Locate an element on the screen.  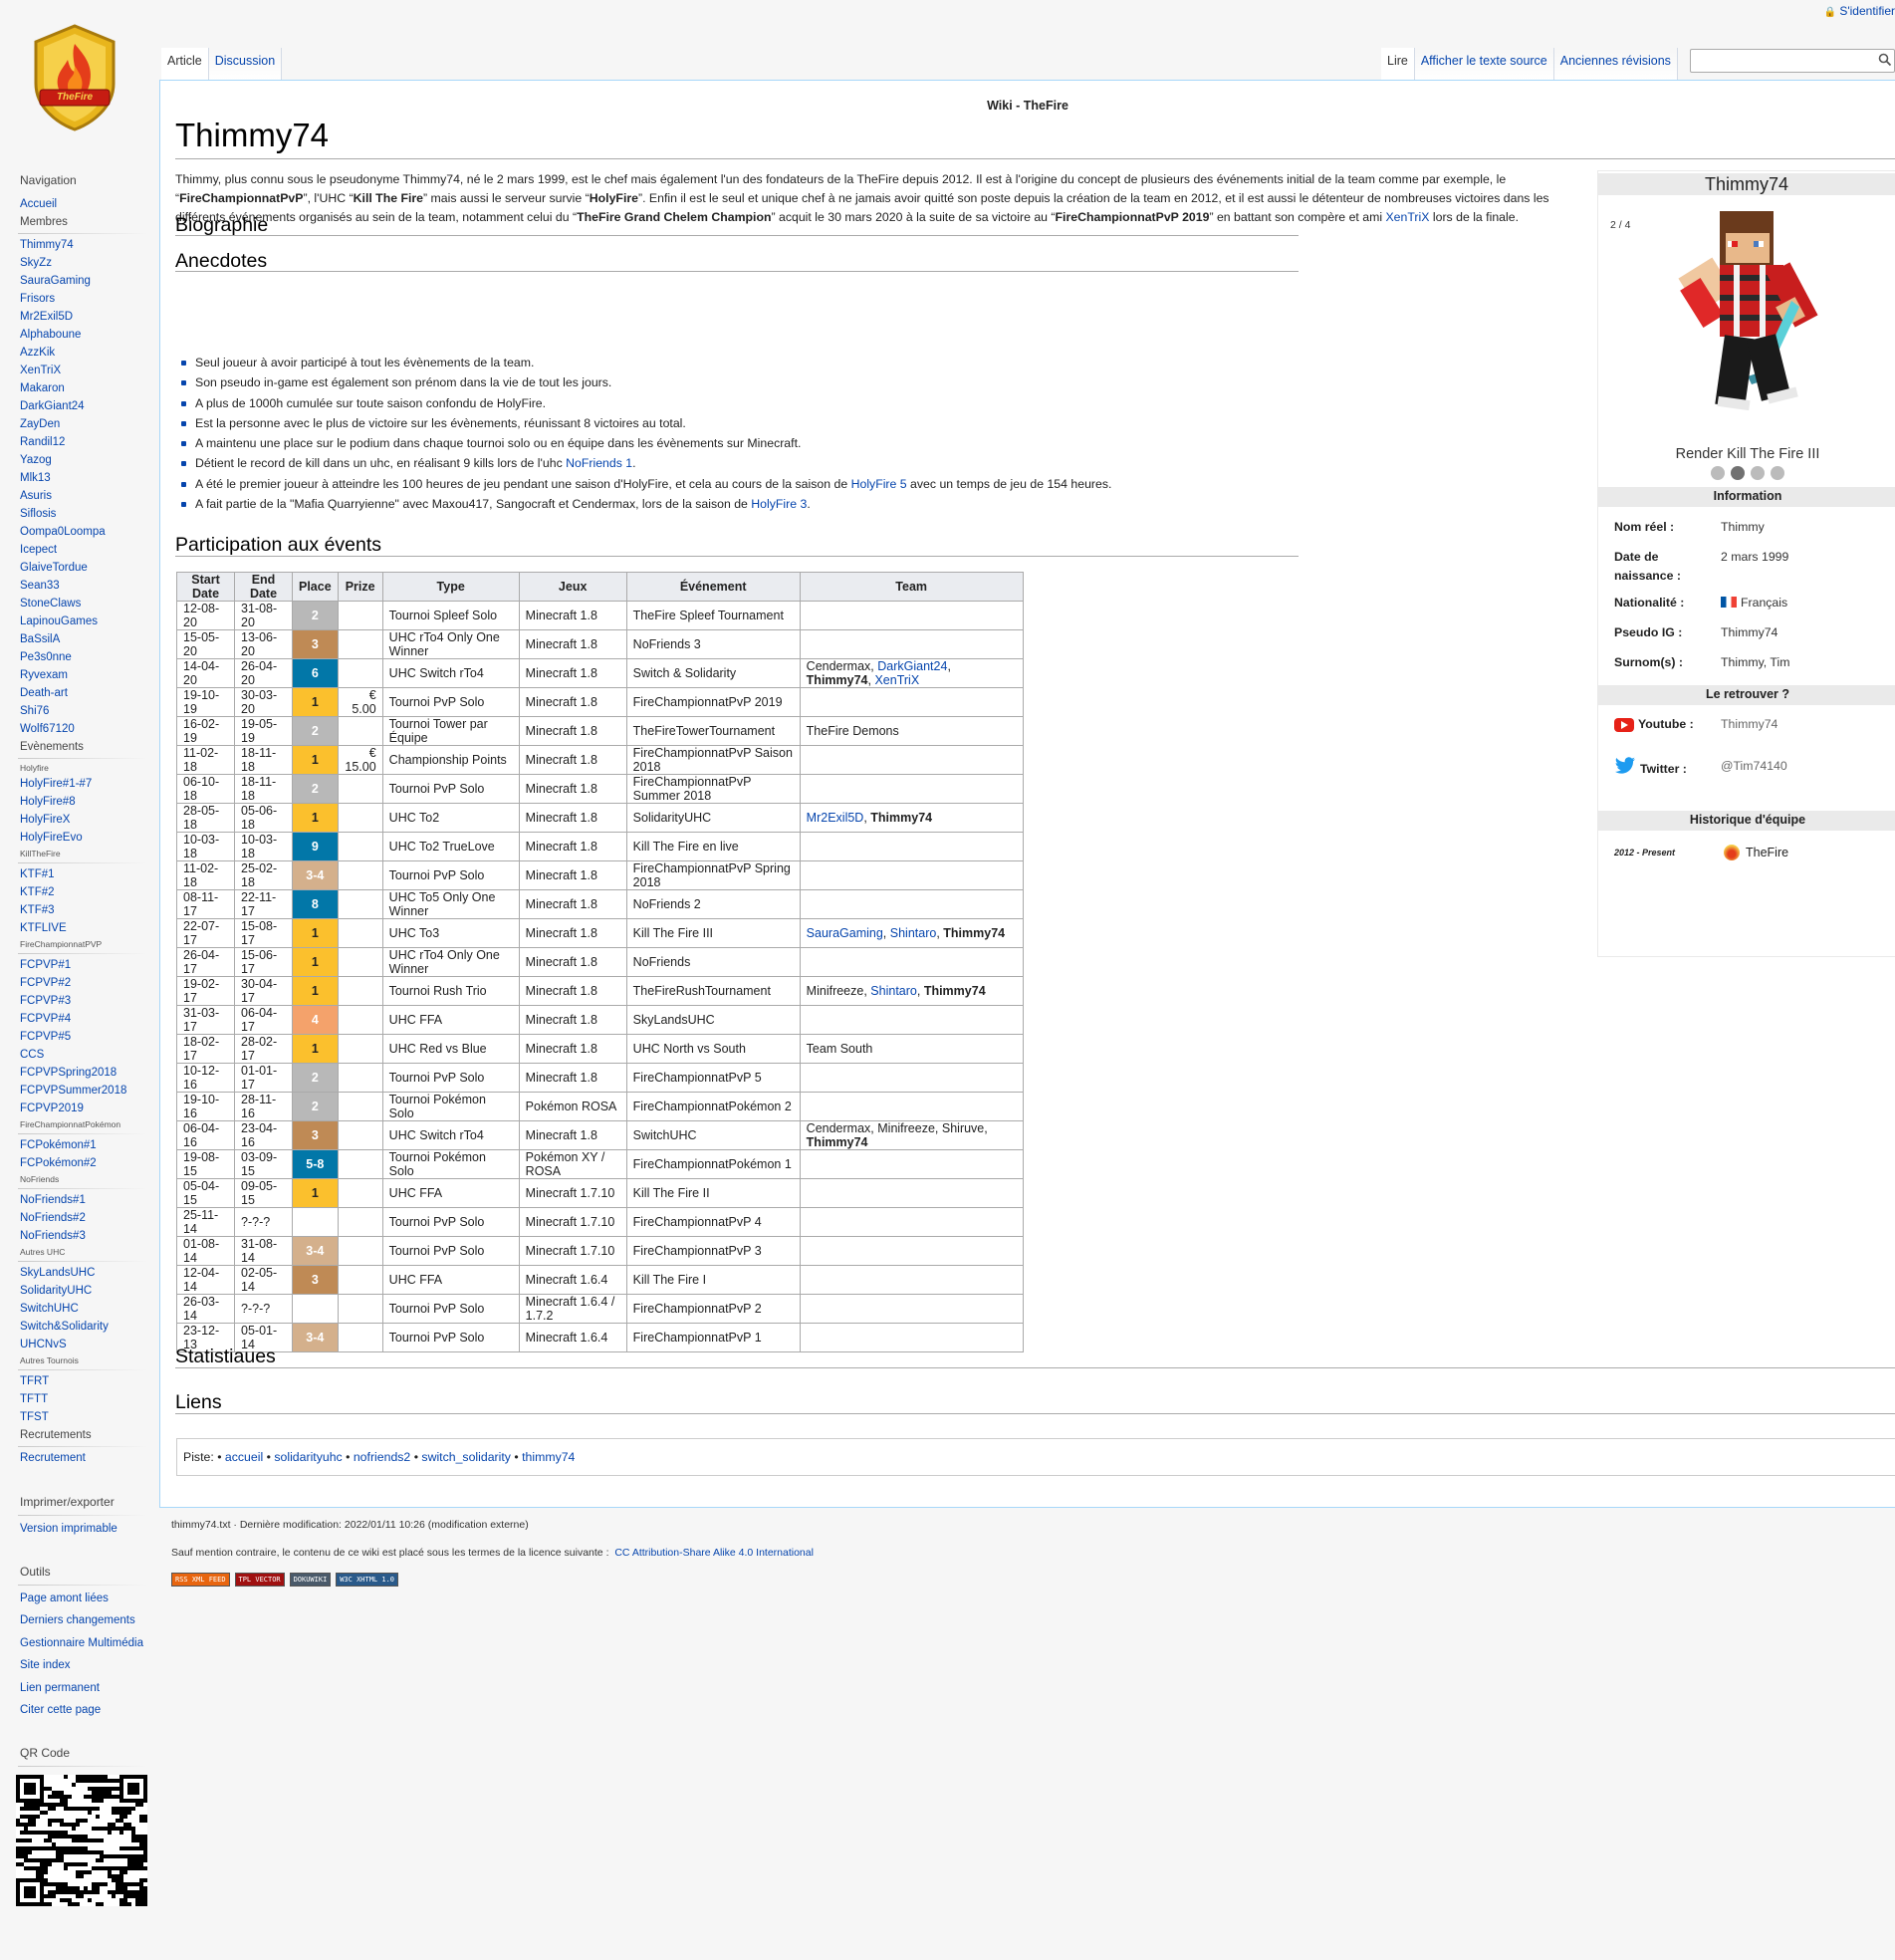
sidebar-item-yazog: Yazog is located at coordinates (90, 460).